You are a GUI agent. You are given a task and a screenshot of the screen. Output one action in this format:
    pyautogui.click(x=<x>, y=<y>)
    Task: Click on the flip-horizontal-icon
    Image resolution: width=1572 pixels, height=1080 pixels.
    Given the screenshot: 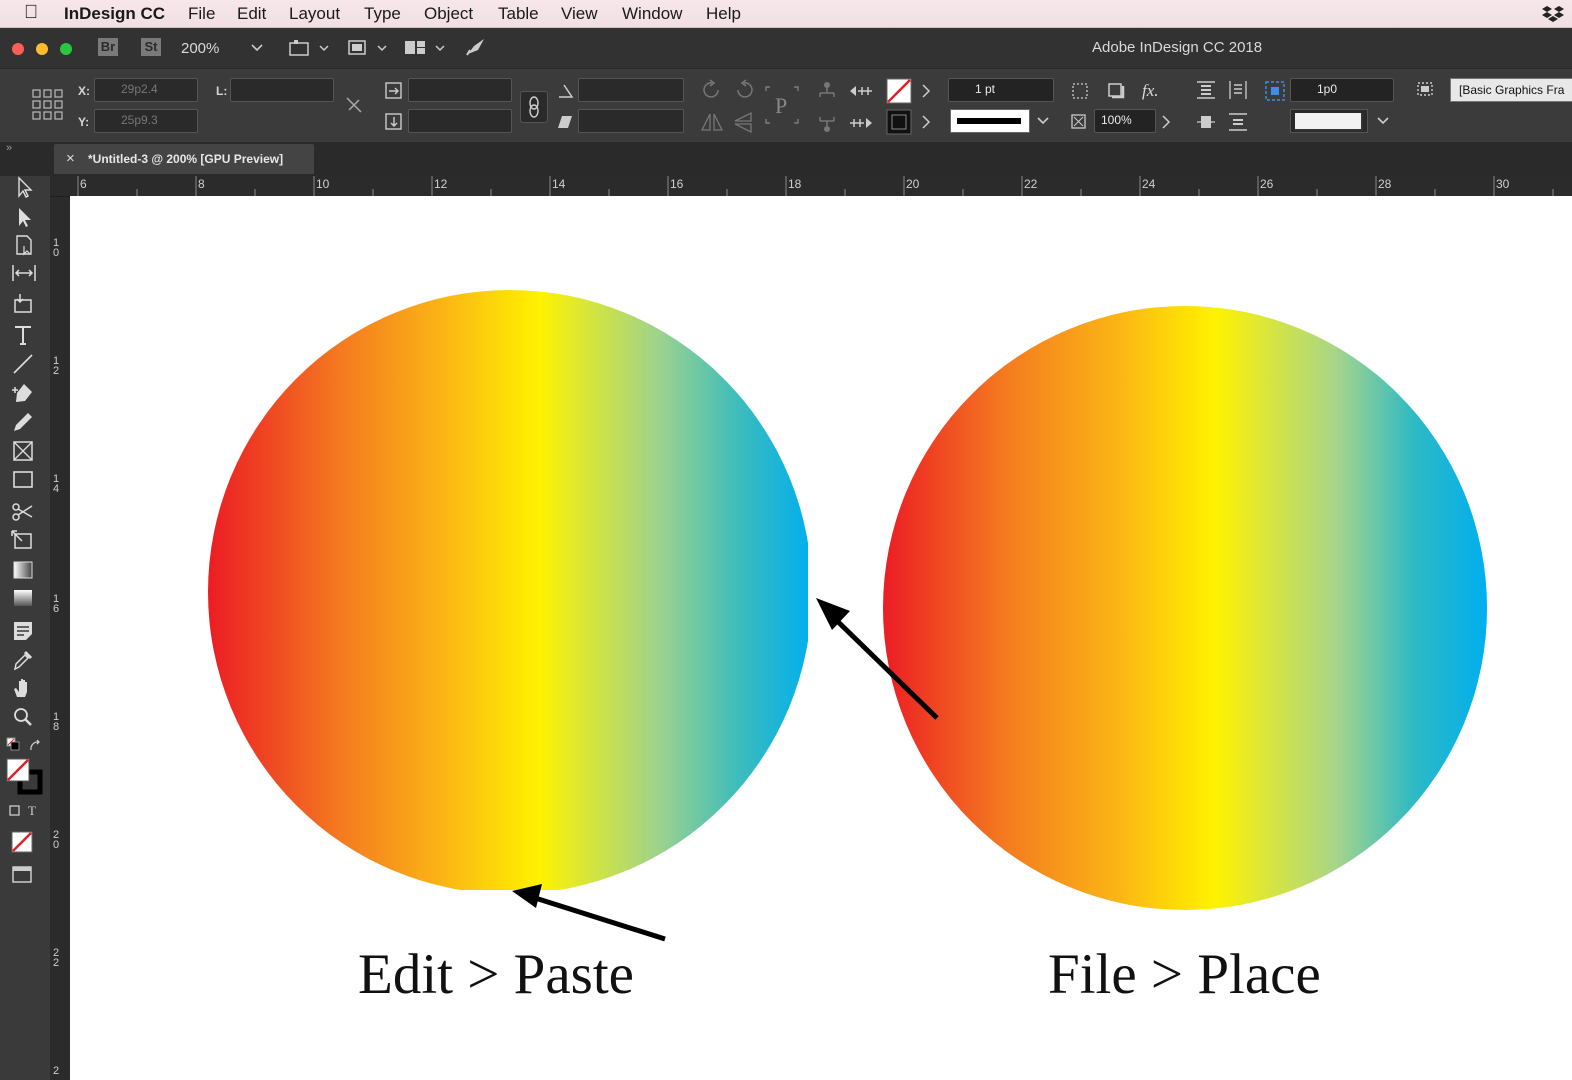 What is the action you would take?
    pyautogui.click(x=712, y=122)
    